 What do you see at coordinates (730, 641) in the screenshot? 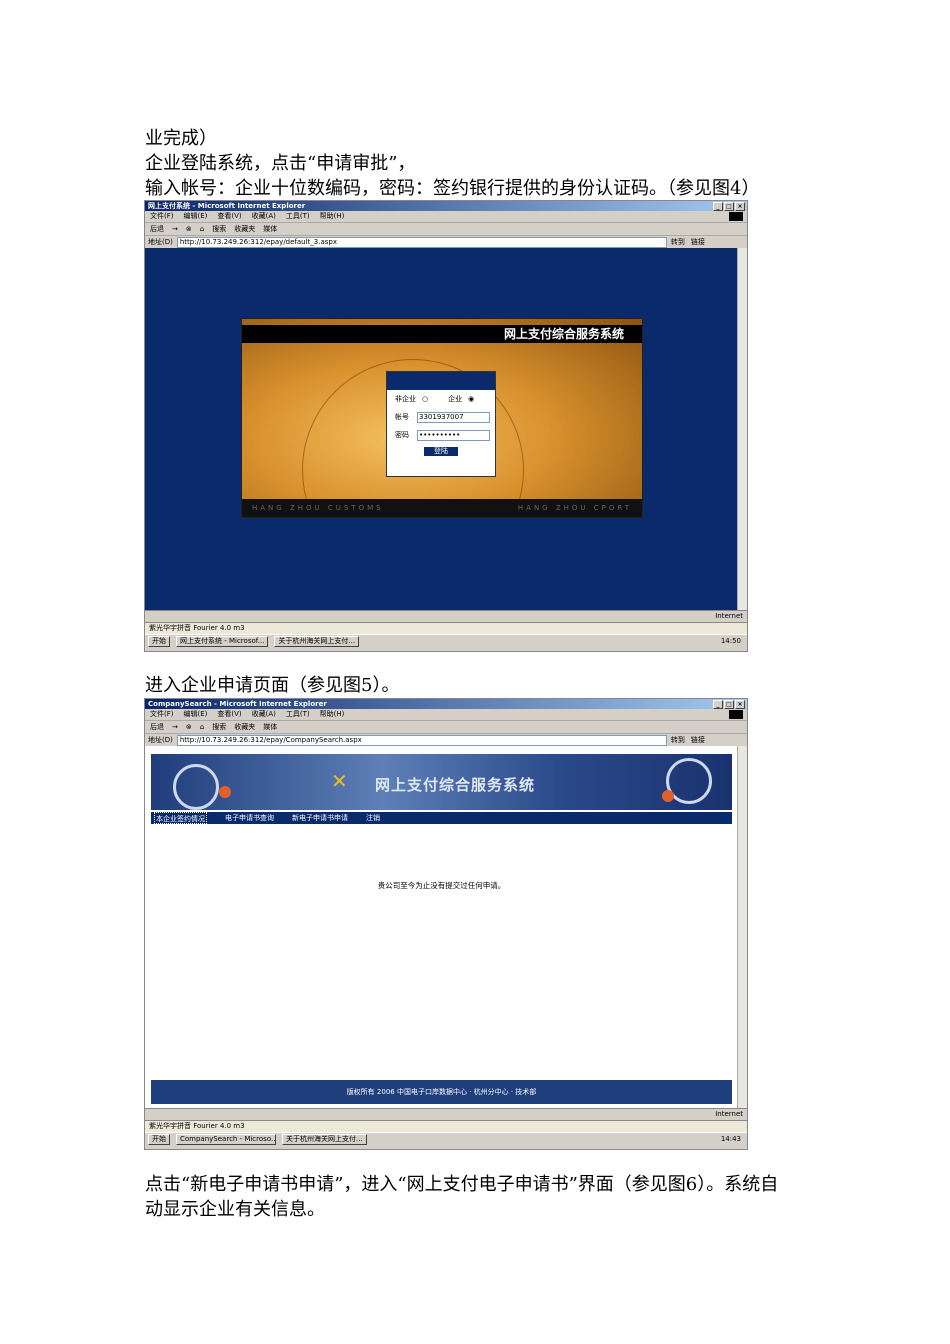
I see `taskbar-clock: 14:50` at bounding box center [730, 641].